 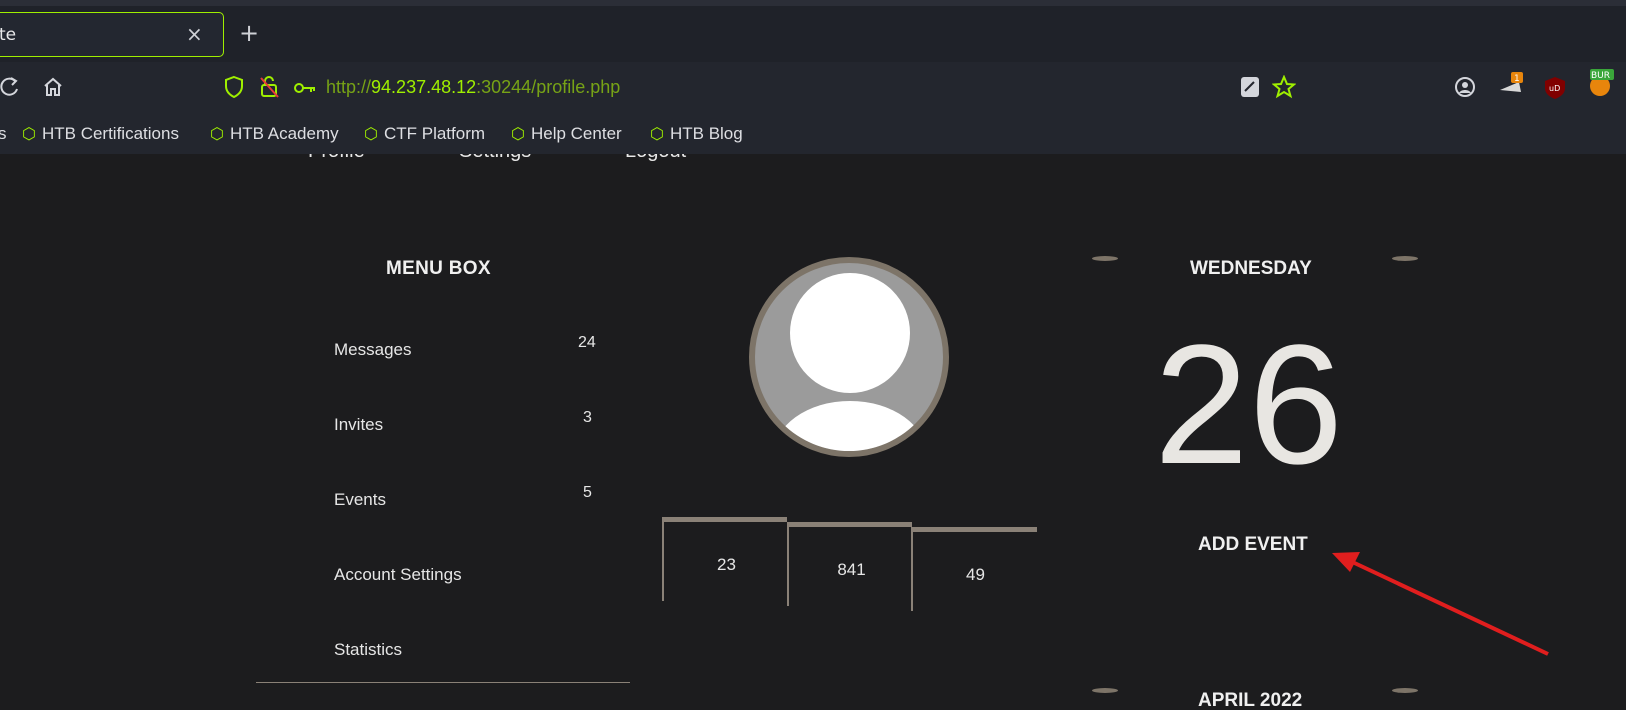 I want to click on tab-title: te, so click(x=8, y=35).